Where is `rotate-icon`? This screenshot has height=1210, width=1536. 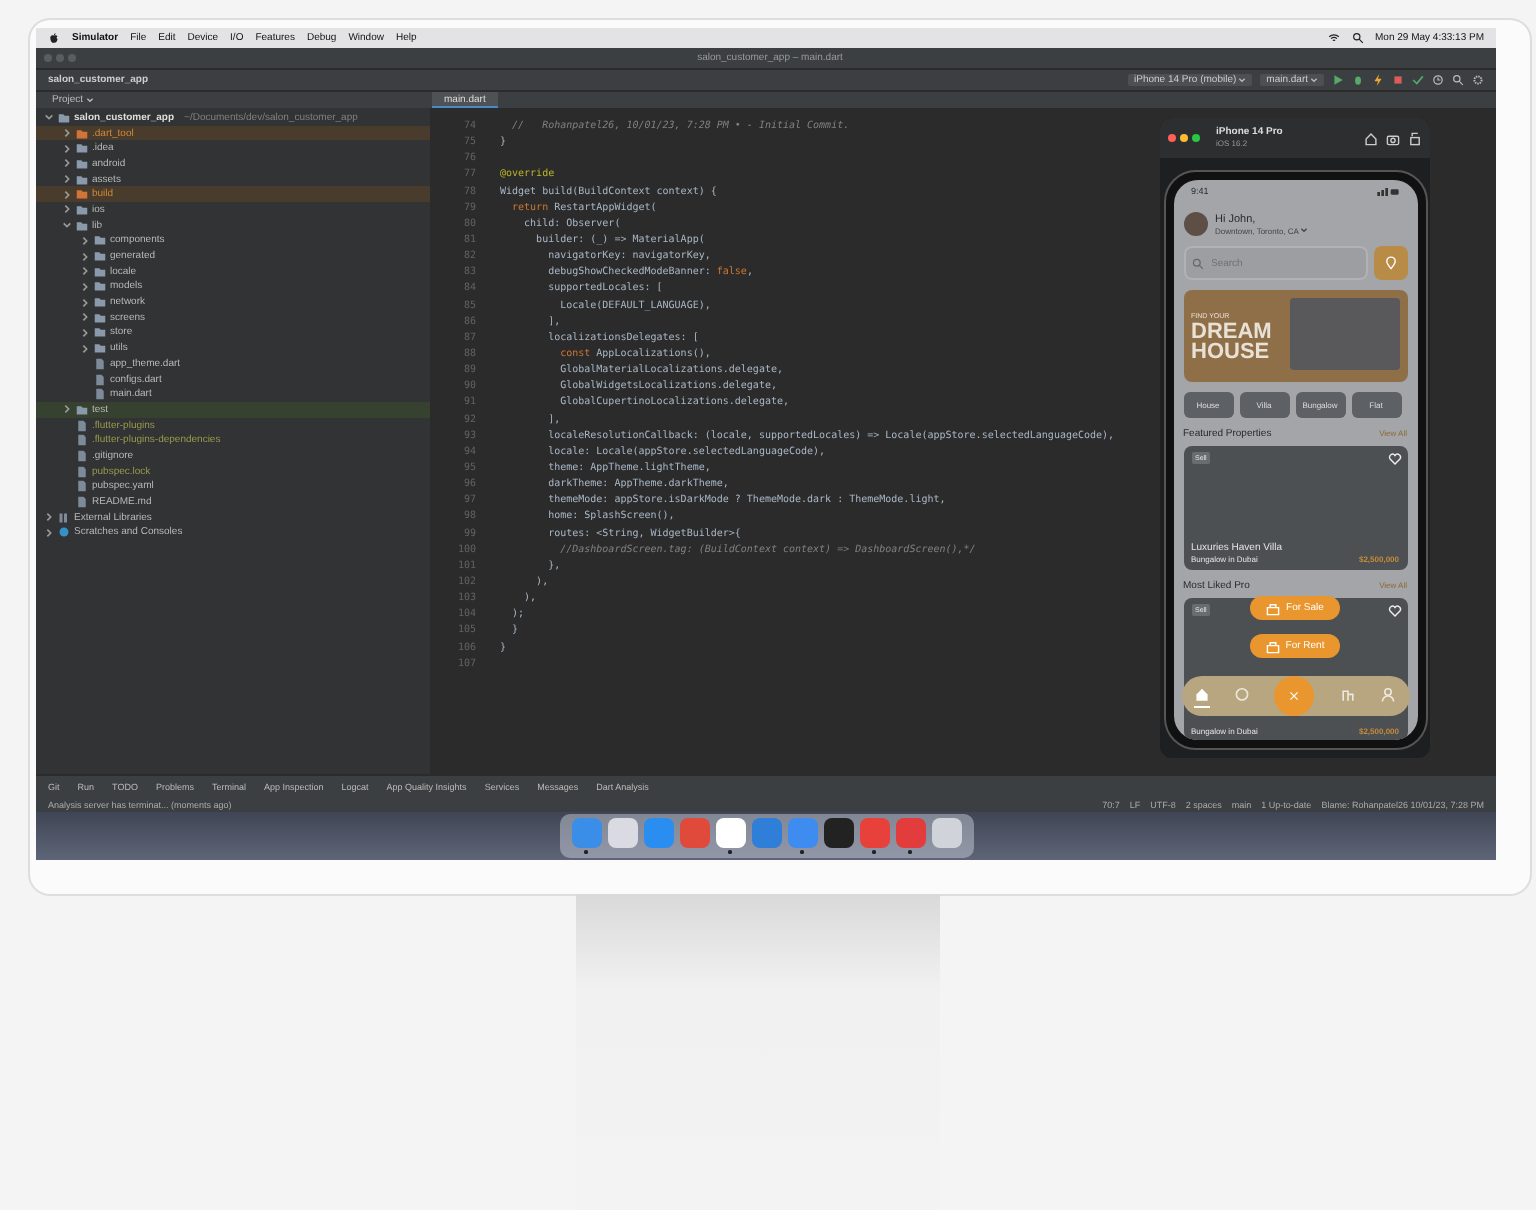 rotate-icon is located at coordinates (1415, 138).